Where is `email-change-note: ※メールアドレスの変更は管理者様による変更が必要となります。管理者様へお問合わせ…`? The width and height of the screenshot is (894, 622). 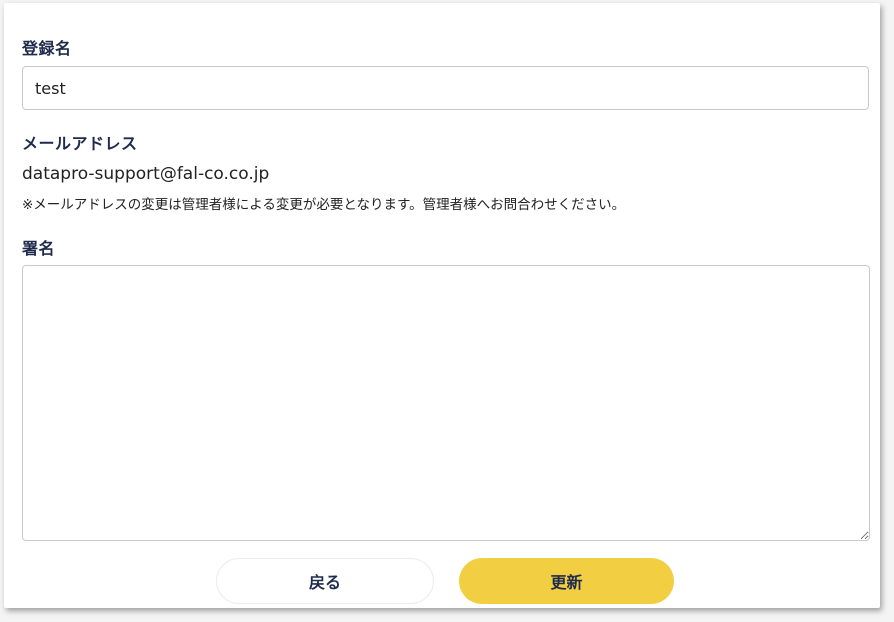
email-change-note: ※メールアドレスの変更は管理者様による変更が必要となります。管理者様へお問合わせ… is located at coordinates (324, 205).